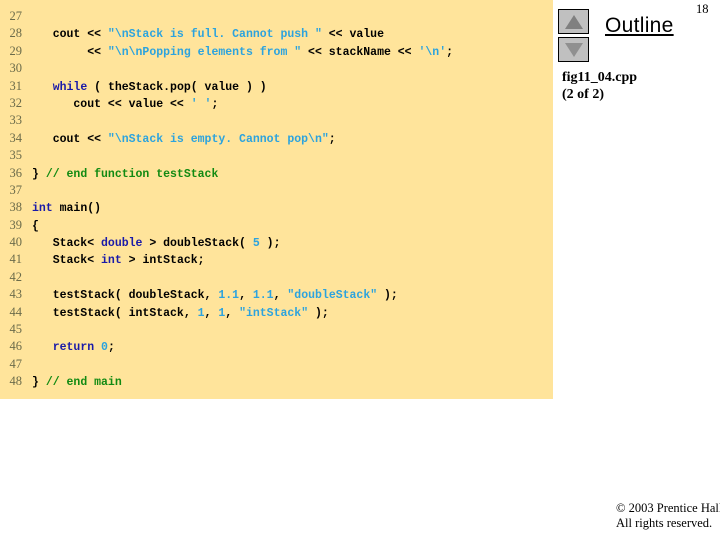 The image size is (720, 540). What do you see at coordinates (163, 261) in the screenshot?
I see `code-token-plain: > intStack;` at bounding box center [163, 261].